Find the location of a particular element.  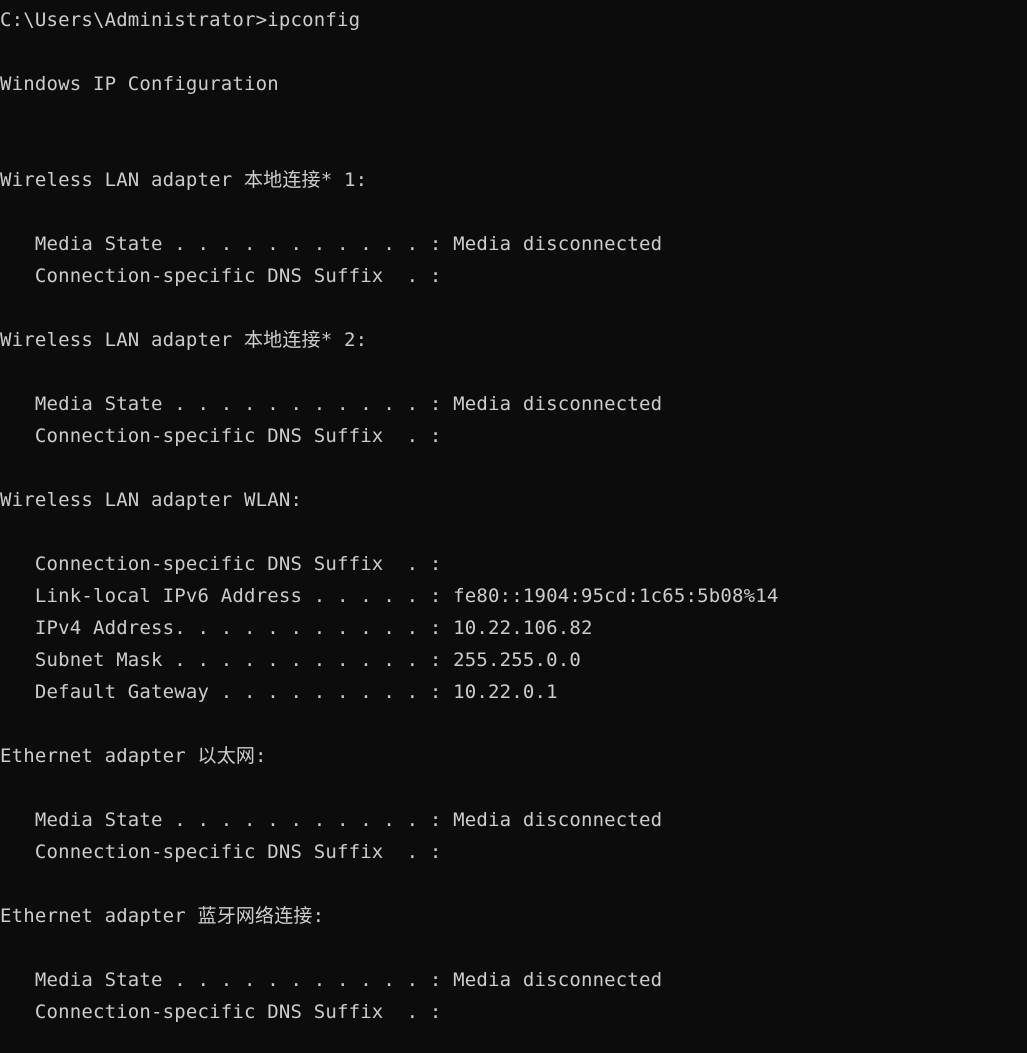

terminal-line: C:\Users\Administrator>ipconfig is located at coordinates (180, 20).